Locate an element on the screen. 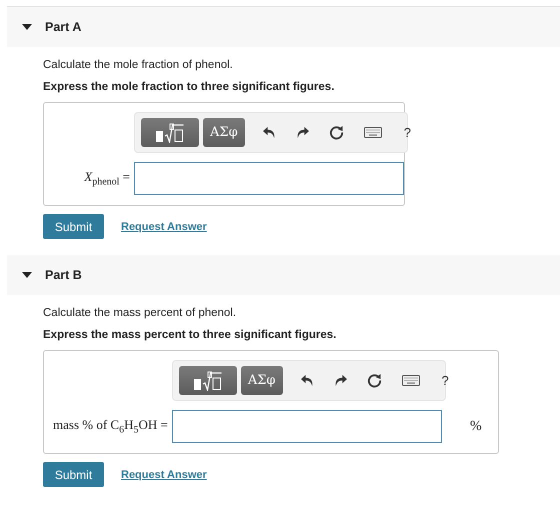 The width and height of the screenshot is (560, 505). question-text: Calculate the mass percent of phenol. is located at coordinates (140, 313).